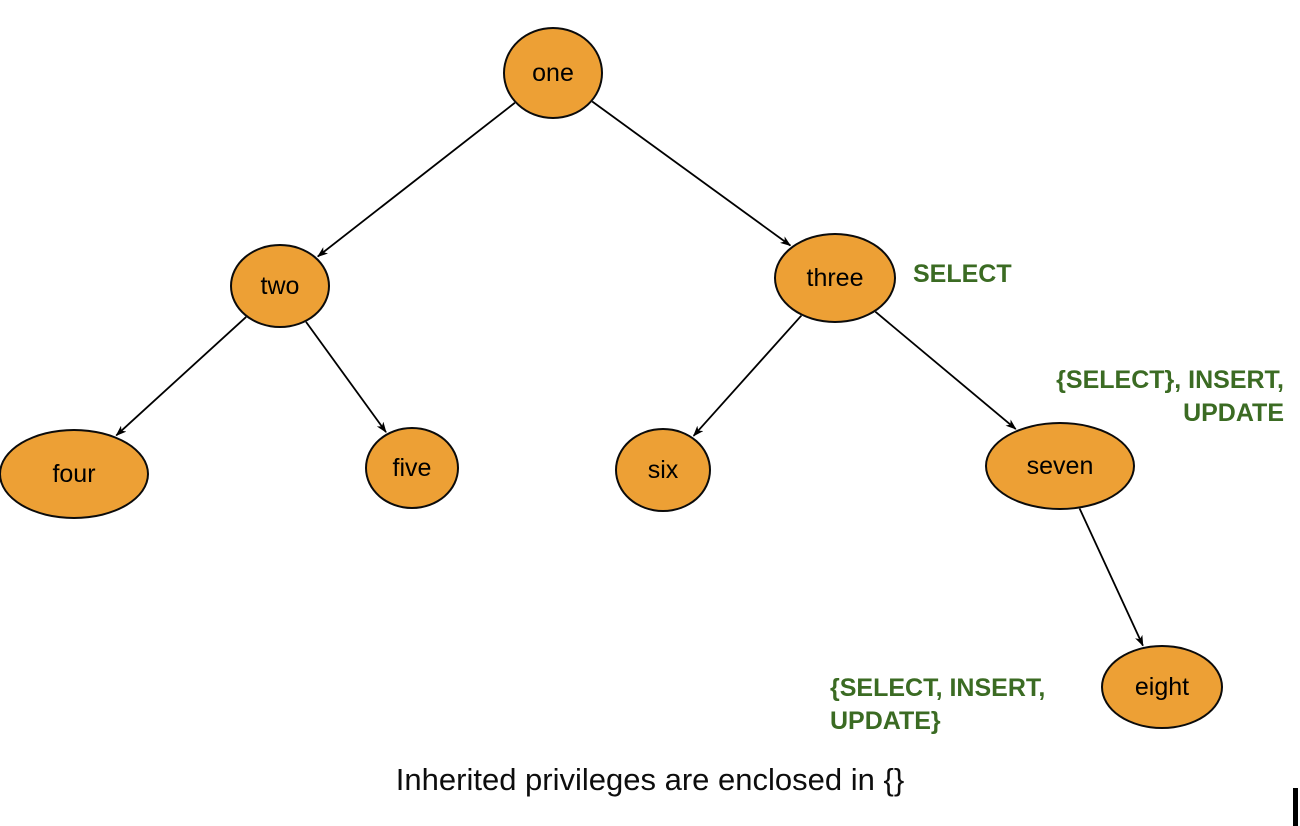 This screenshot has width=1300, height=826. Describe the element at coordinates (346, 377) in the screenshot. I see `edge-two-to-five` at that location.